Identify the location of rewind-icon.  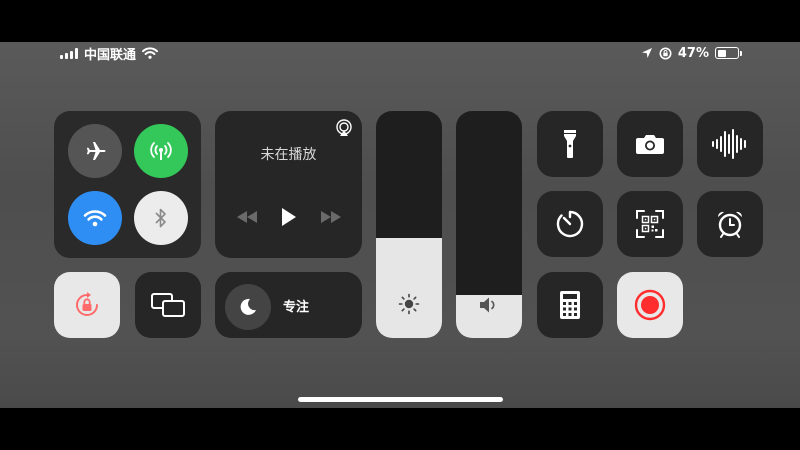
(246, 217).